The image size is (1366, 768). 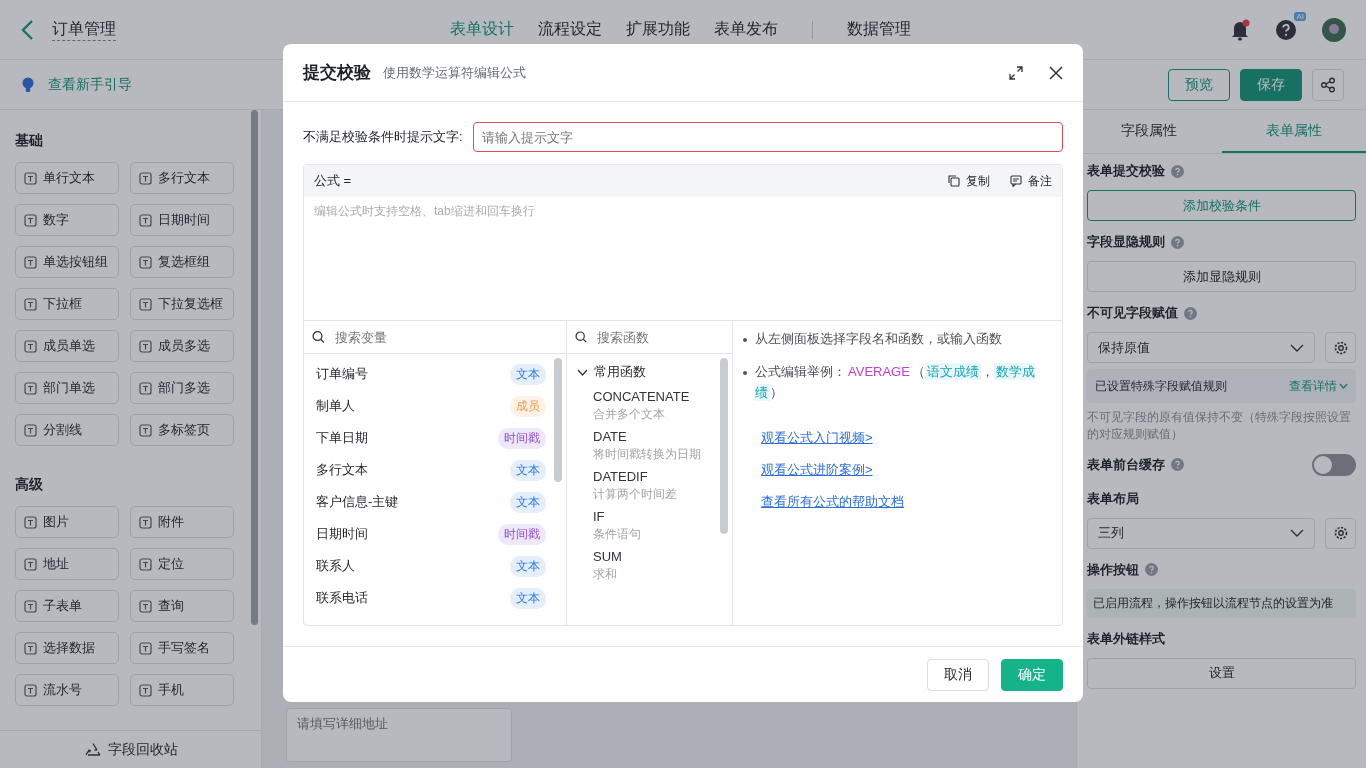 What do you see at coordinates (1126, 171) in the screenshot?
I see `setting-title: 表单提交校验` at bounding box center [1126, 171].